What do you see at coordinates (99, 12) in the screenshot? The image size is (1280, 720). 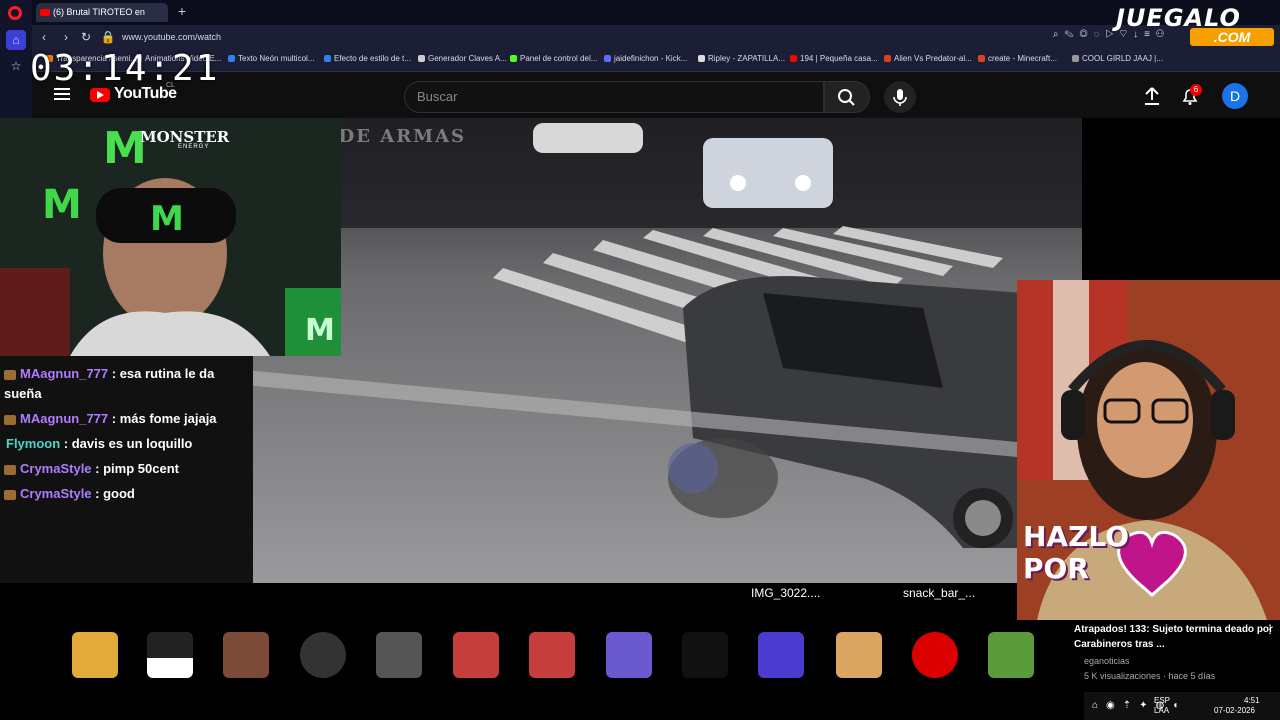 I see `tab-title: (6) Brutal TIROTEO en` at bounding box center [99, 12].